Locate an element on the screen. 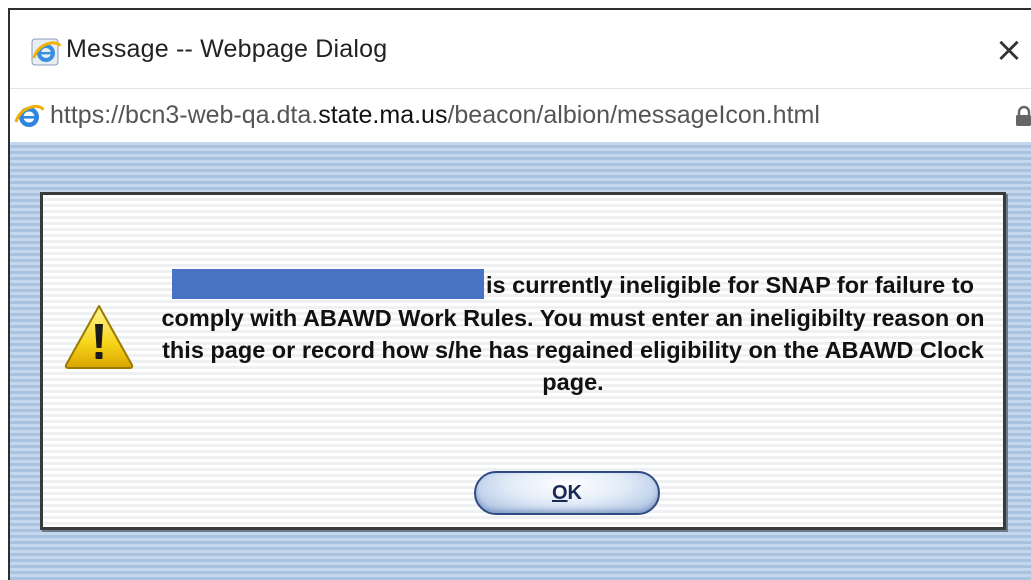 Image resolution: width=1031 pixels, height=580 pixels. url-path: /beacon/albion/messageIcon.html is located at coordinates (633, 115).